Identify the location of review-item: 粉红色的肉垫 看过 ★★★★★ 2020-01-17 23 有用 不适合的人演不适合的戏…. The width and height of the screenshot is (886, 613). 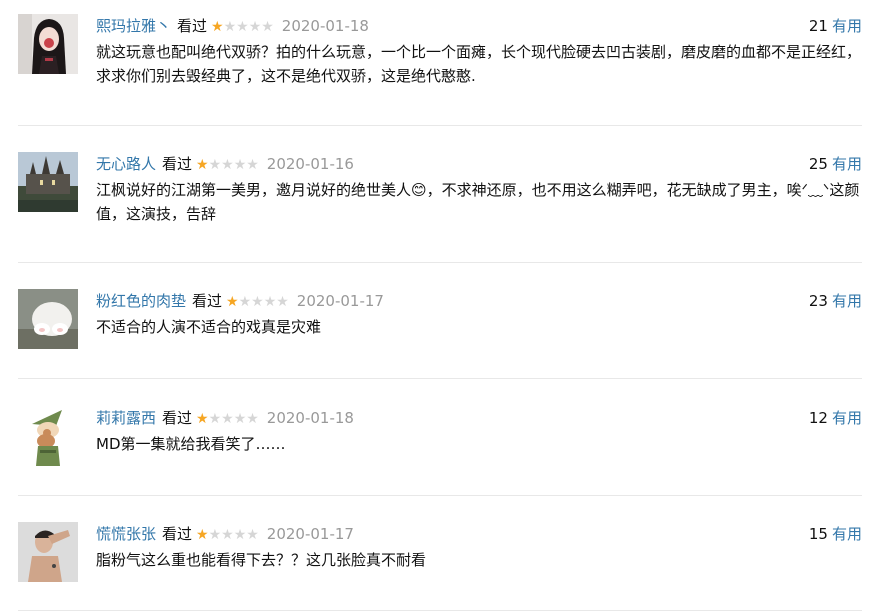
(440, 324).